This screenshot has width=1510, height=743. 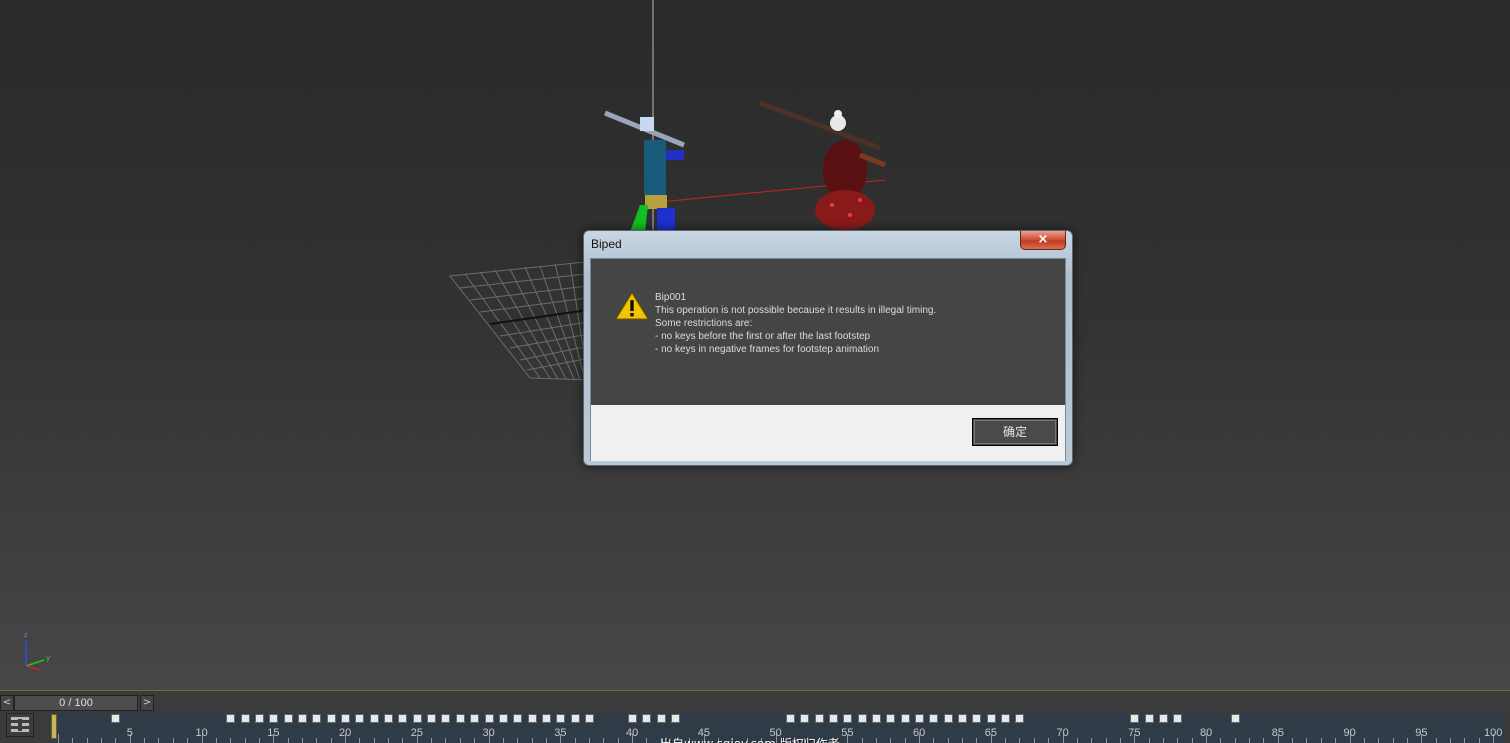 What do you see at coordinates (671, 297) in the screenshot?
I see `message-line: Bip001` at bounding box center [671, 297].